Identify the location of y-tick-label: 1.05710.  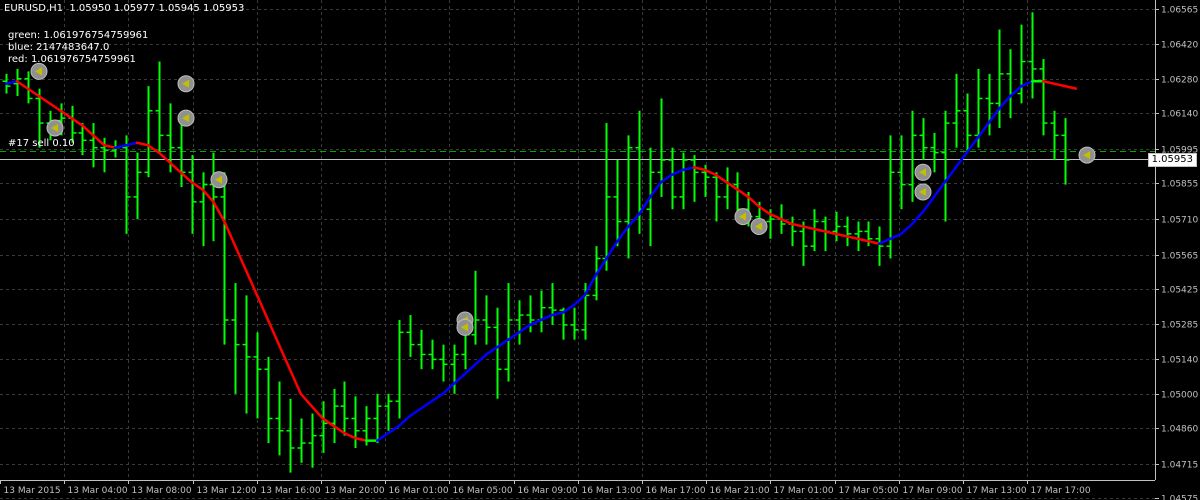
(1179, 221).